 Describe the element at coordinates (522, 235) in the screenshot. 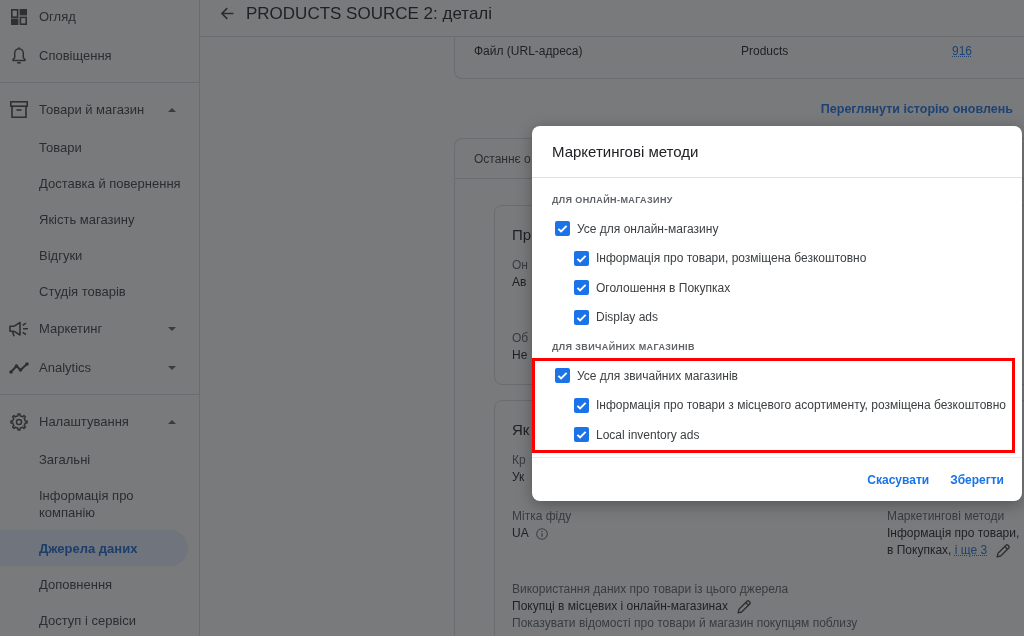

I see `card-title: Пр` at that location.